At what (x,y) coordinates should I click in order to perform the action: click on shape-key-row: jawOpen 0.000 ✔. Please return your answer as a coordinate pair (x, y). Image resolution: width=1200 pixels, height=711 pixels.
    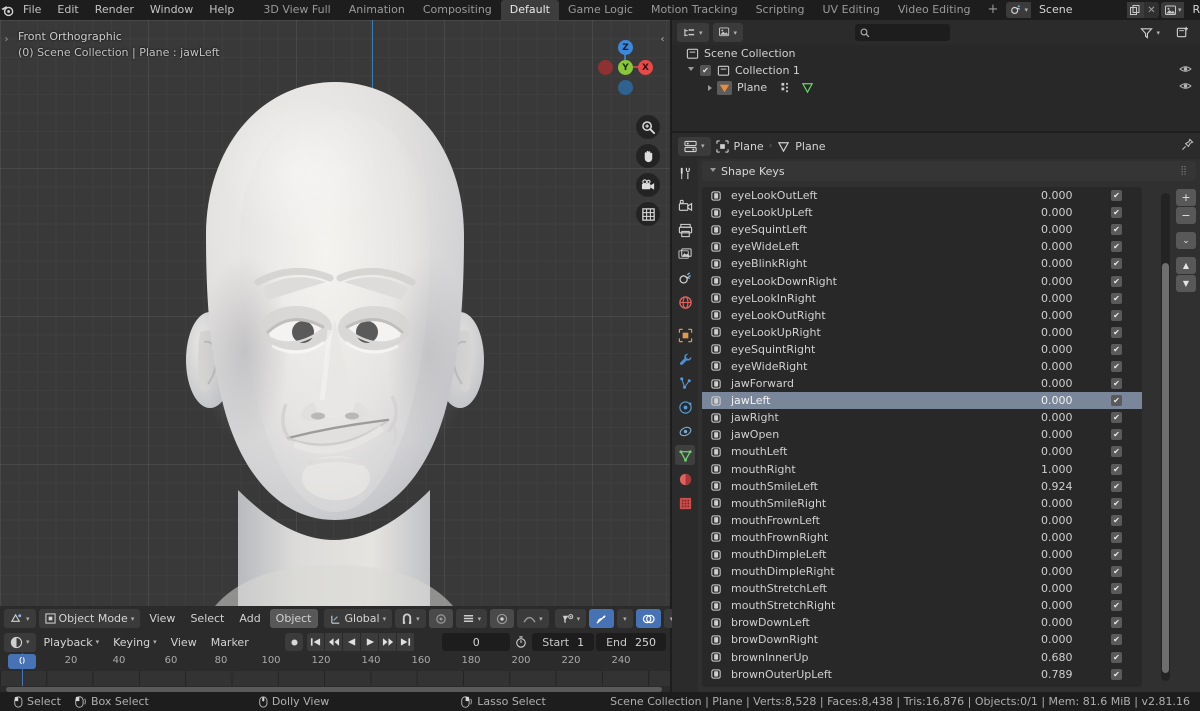
    Looking at the image, I should click on (922, 434).